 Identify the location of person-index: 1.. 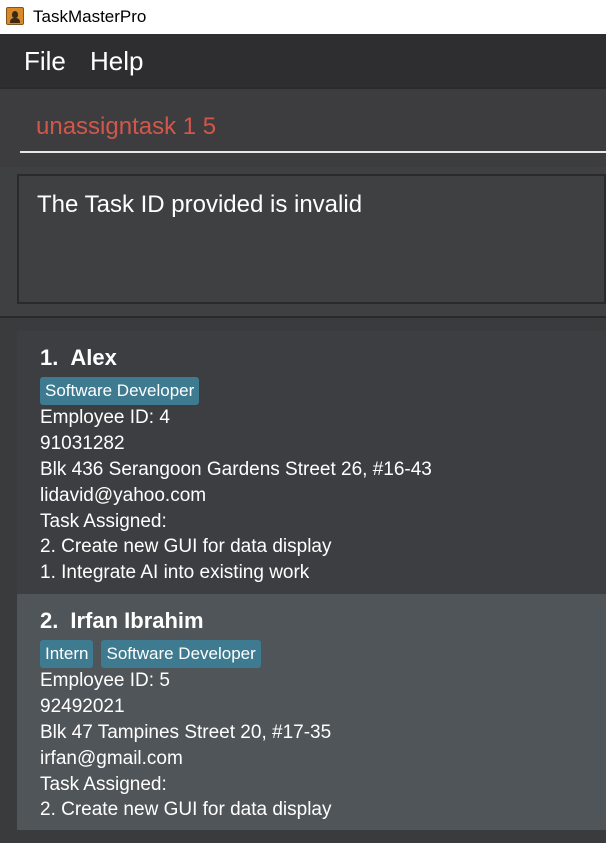
(49, 357).